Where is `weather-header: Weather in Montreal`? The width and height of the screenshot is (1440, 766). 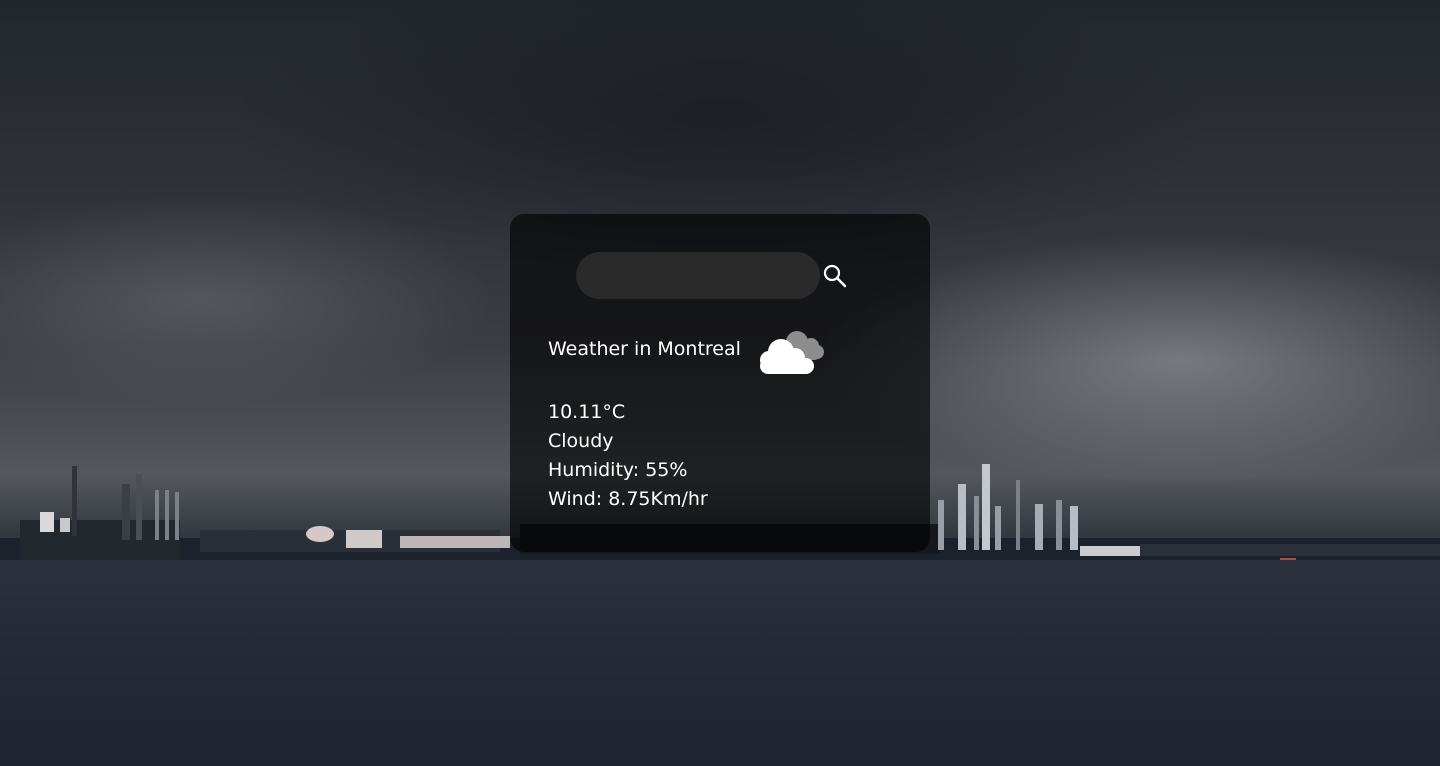
weather-header: Weather in Montreal is located at coordinates (688, 349).